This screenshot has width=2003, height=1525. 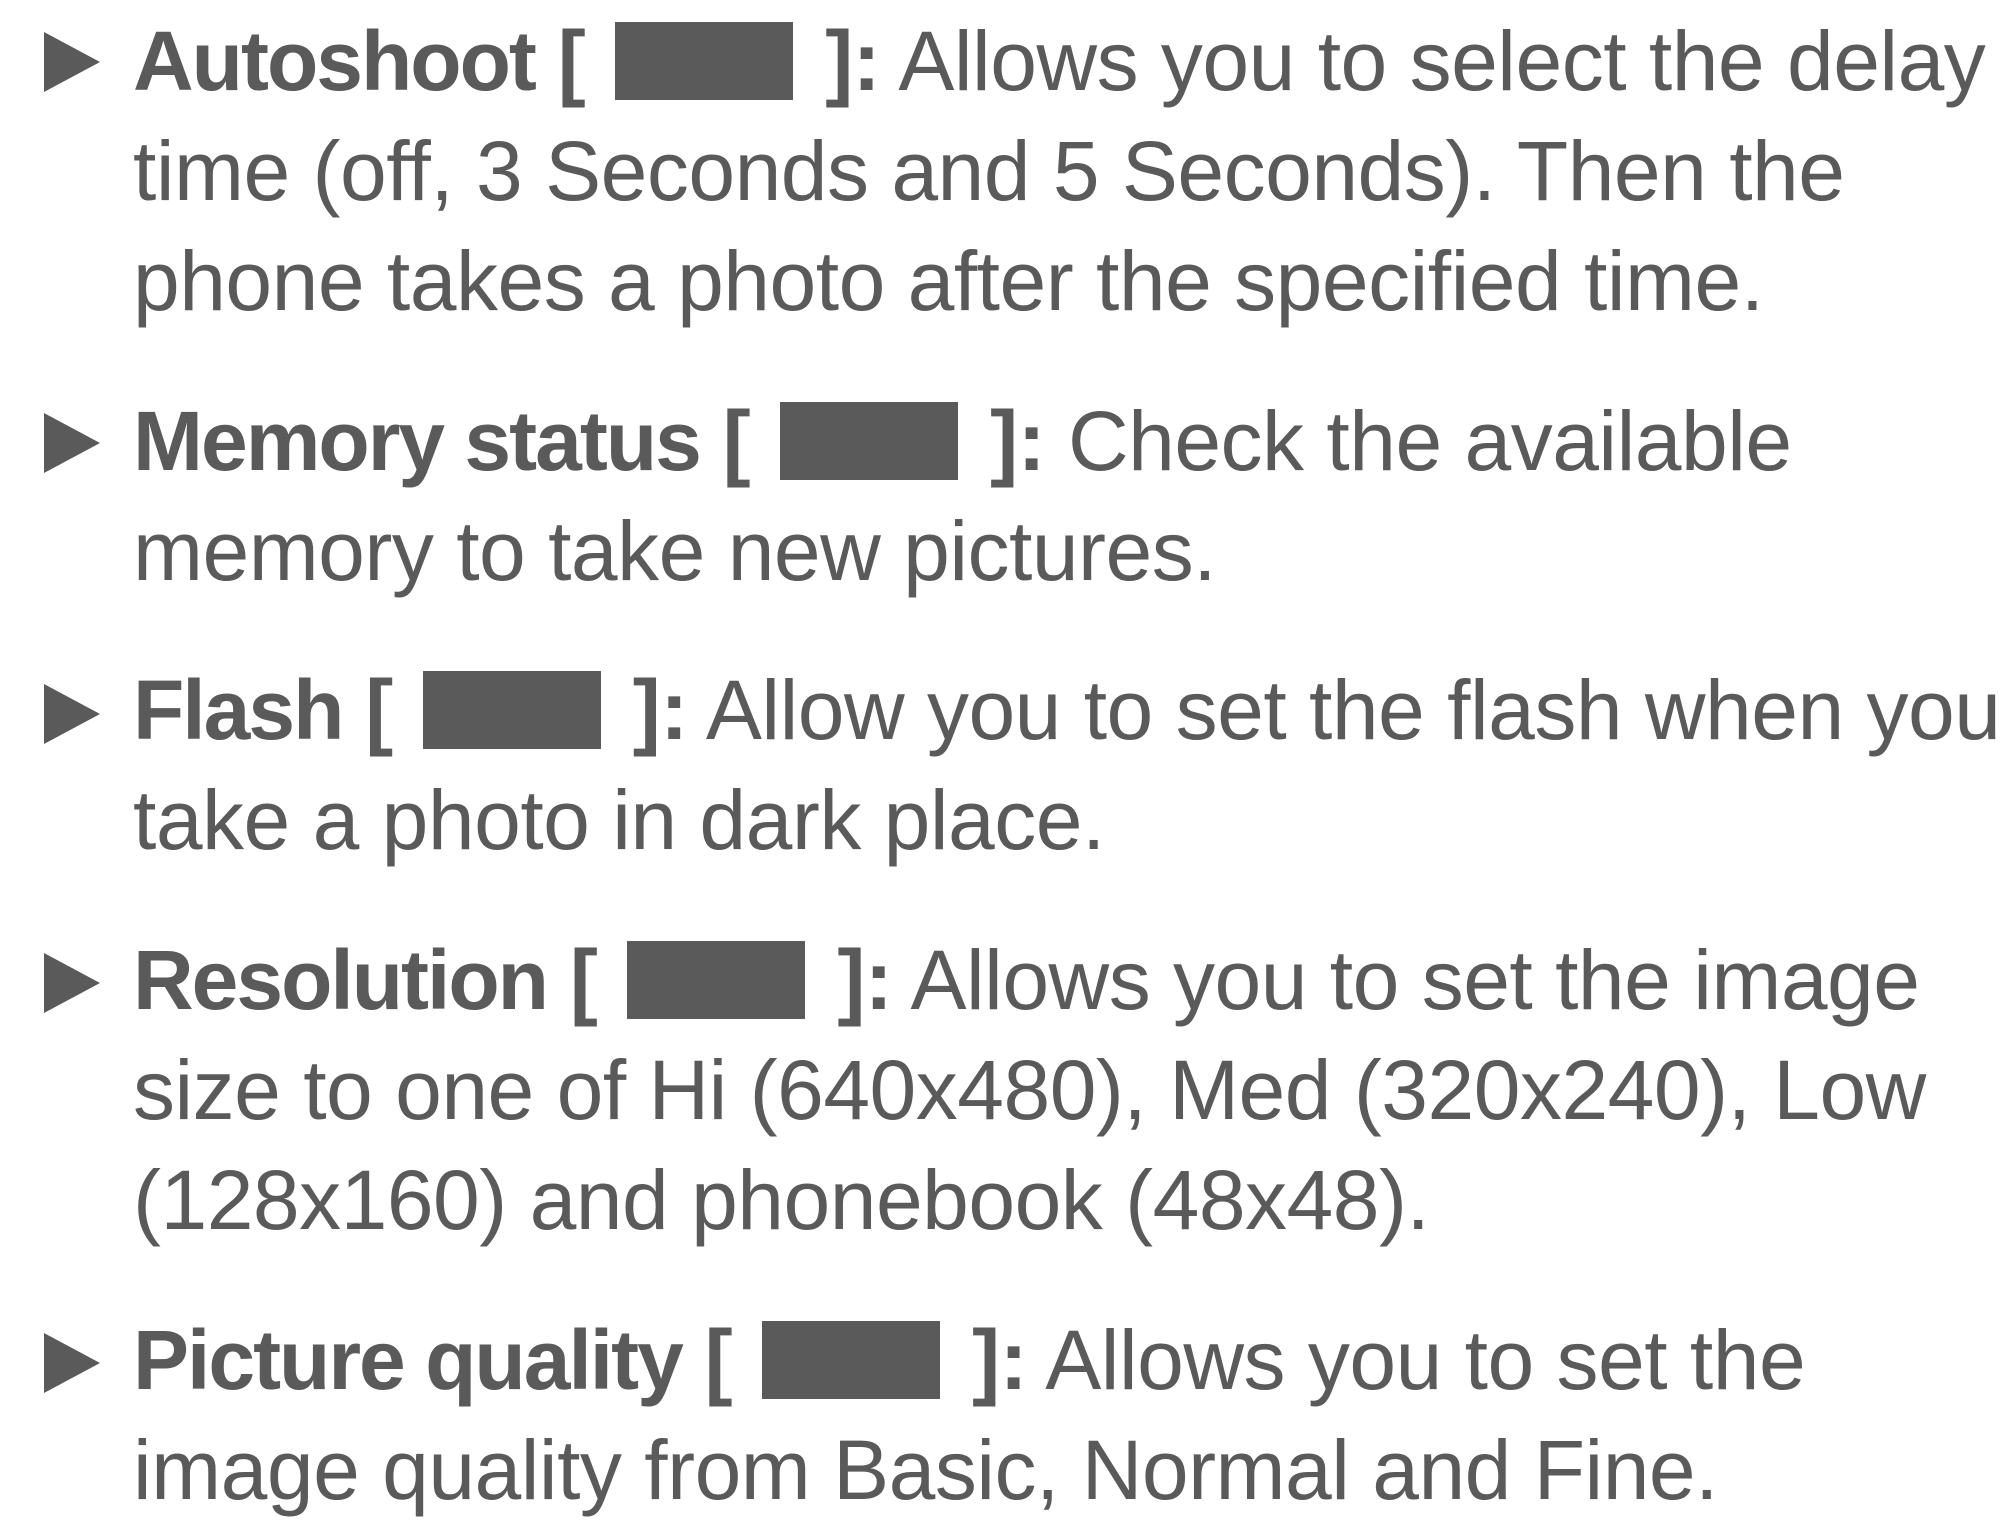 I want to click on resolution-icon, so click(x=716, y=980).